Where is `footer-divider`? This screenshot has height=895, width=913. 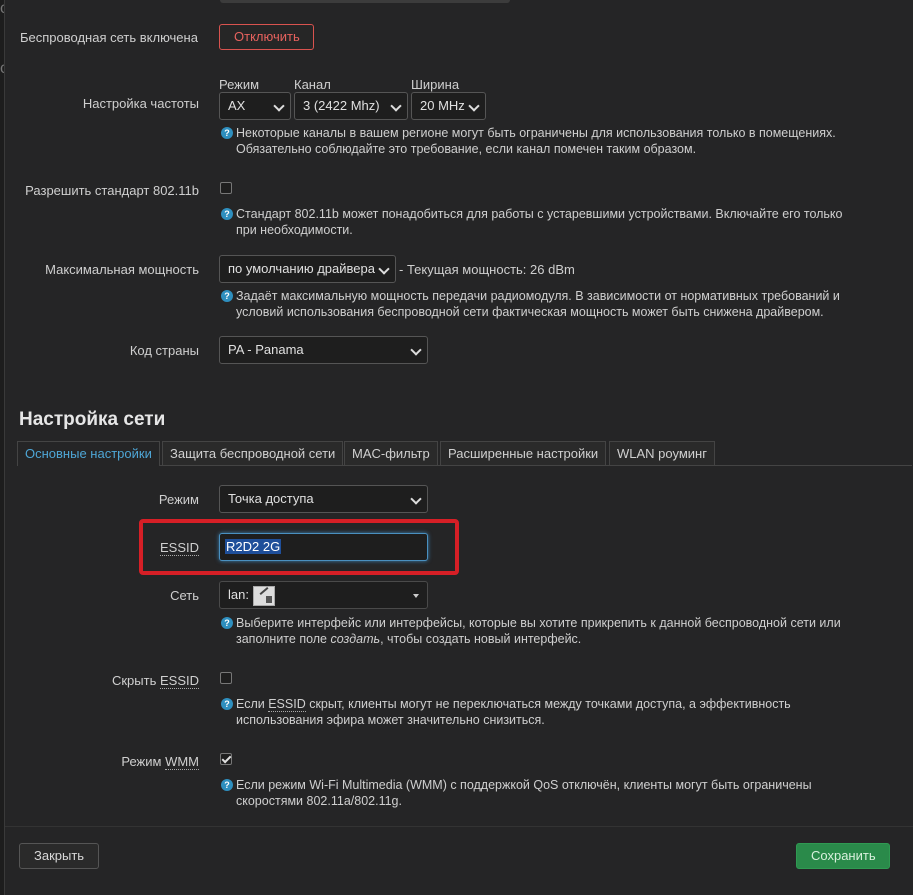 footer-divider is located at coordinates (459, 826).